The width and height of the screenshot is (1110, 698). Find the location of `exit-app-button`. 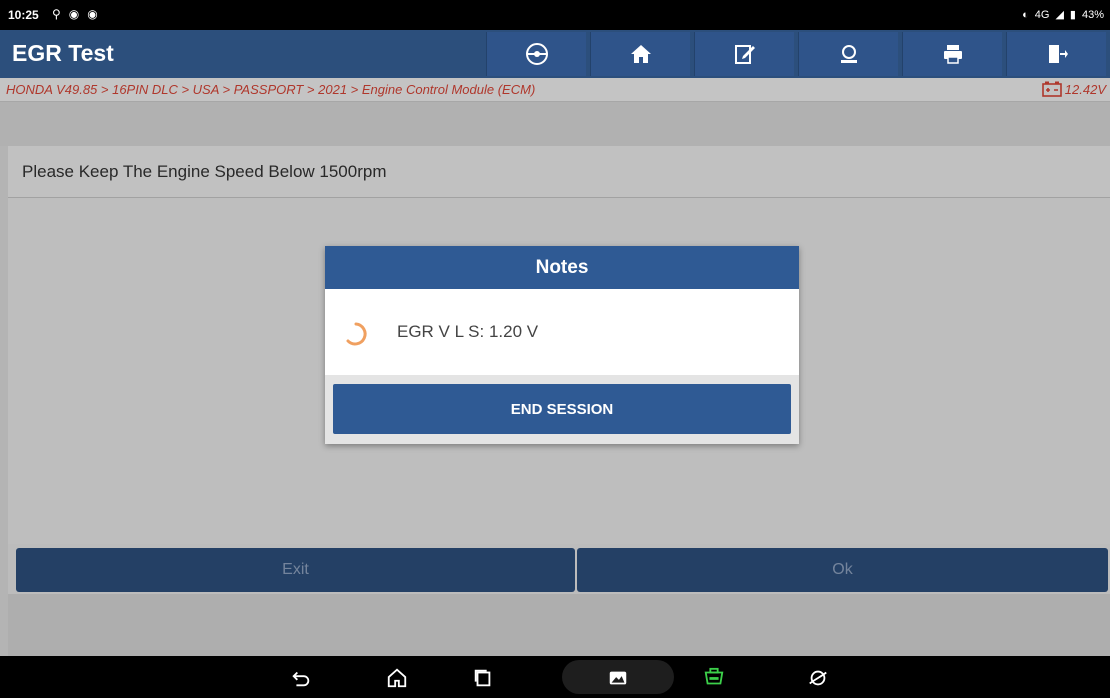

exit-app-button is located at coordinates (1056, 54).